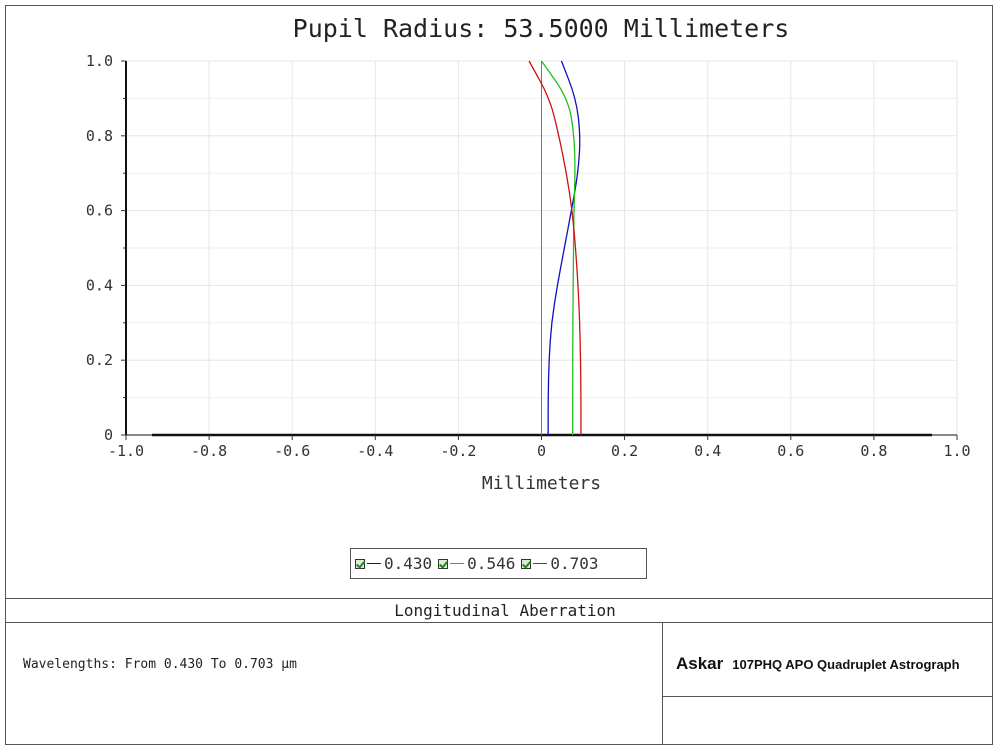 The image size is (1000, 751). What do you see at coordinates (956, 451) in the screenshot?
I see `x-tick-label: 1.0` at bounding box center [956, 451].